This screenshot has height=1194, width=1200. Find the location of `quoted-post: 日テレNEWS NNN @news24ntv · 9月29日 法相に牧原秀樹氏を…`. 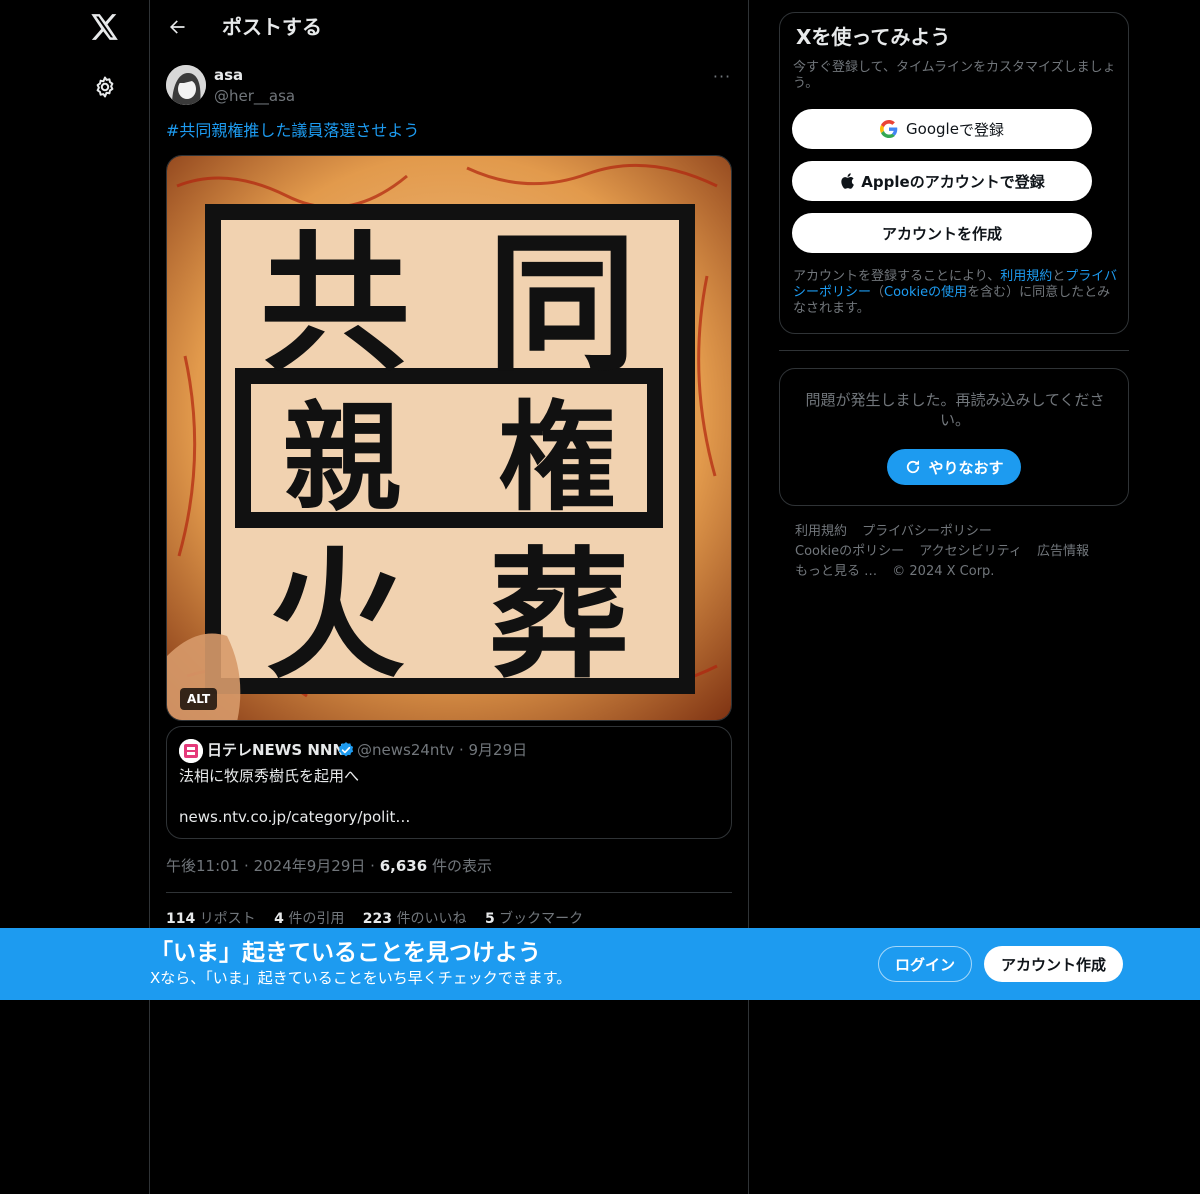

quoted-post: 日テレNEWS NNN @news24ntv · 9月29日 法相に牧原秀樹氏を… is located at coordinates (449, 782).